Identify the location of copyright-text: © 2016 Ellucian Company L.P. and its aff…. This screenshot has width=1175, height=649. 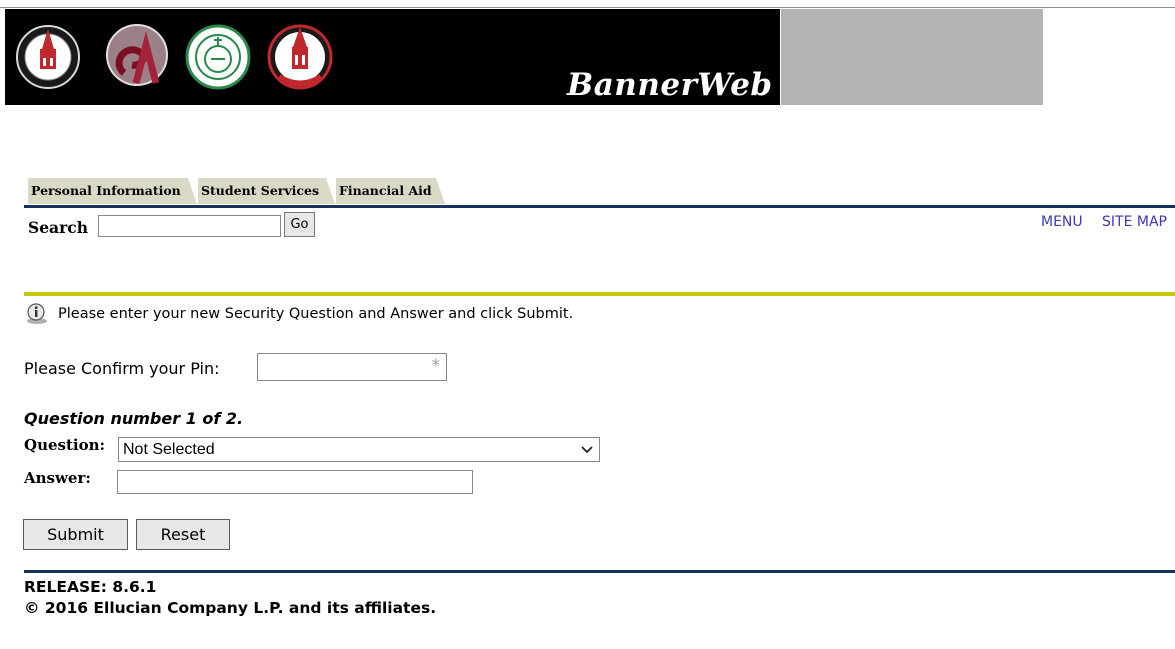
(230, 608).